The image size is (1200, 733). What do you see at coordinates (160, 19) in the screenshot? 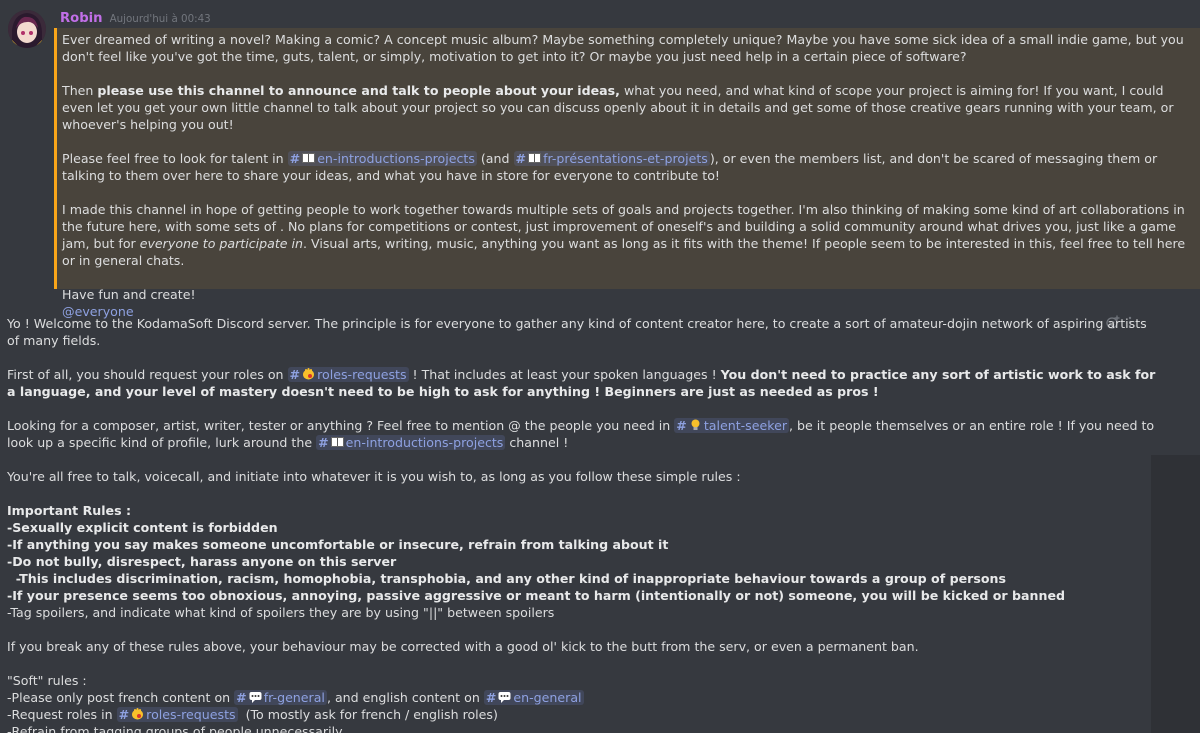
I see `timestamp: Aujourd'hui à 00:43` at bounding box center [160, 19].